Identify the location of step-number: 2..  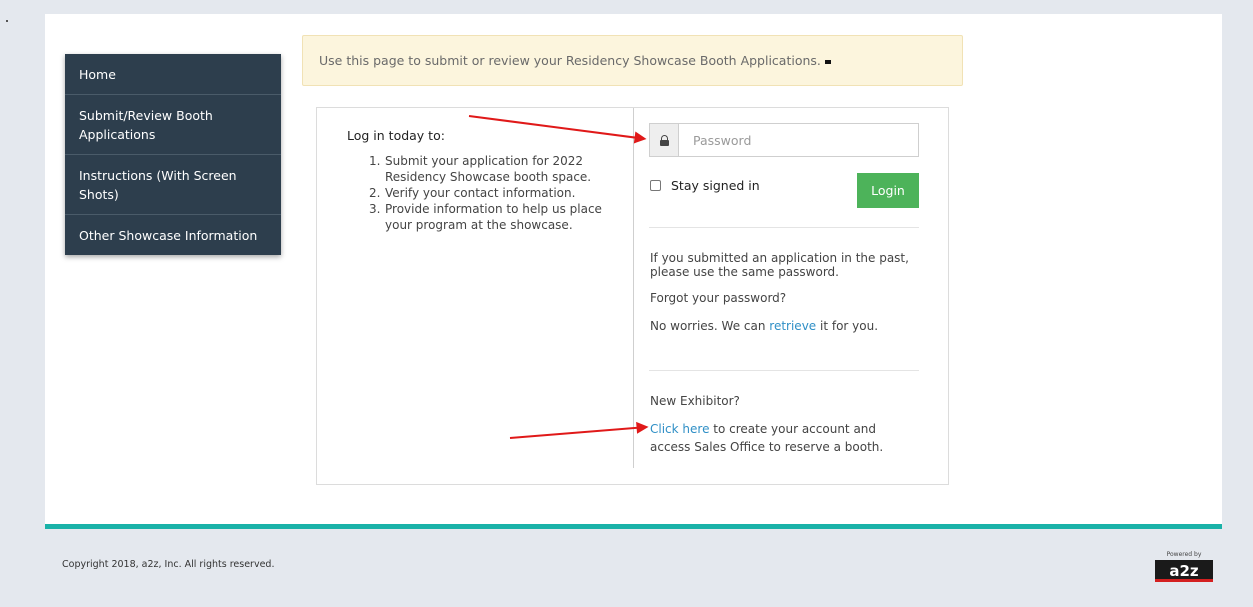
(375, 193).